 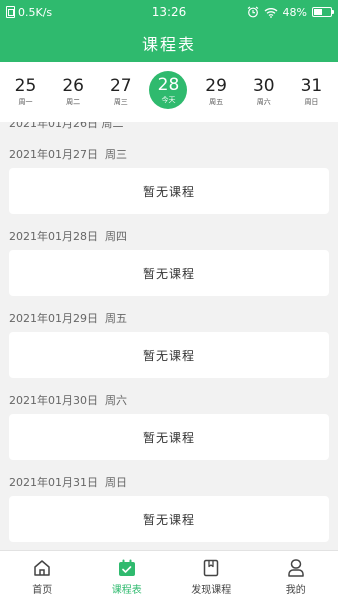 I want to click on selected-date-circle: 28 今天, so click(x=168, y=90).